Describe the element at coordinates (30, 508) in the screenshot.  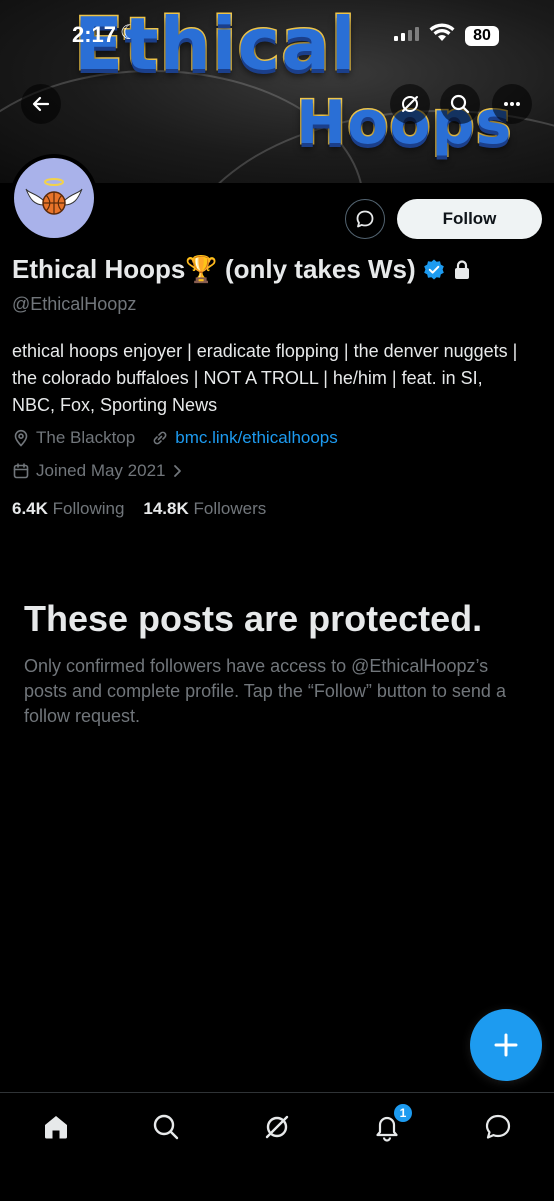
I see `following-count: 6.4K` at that location.